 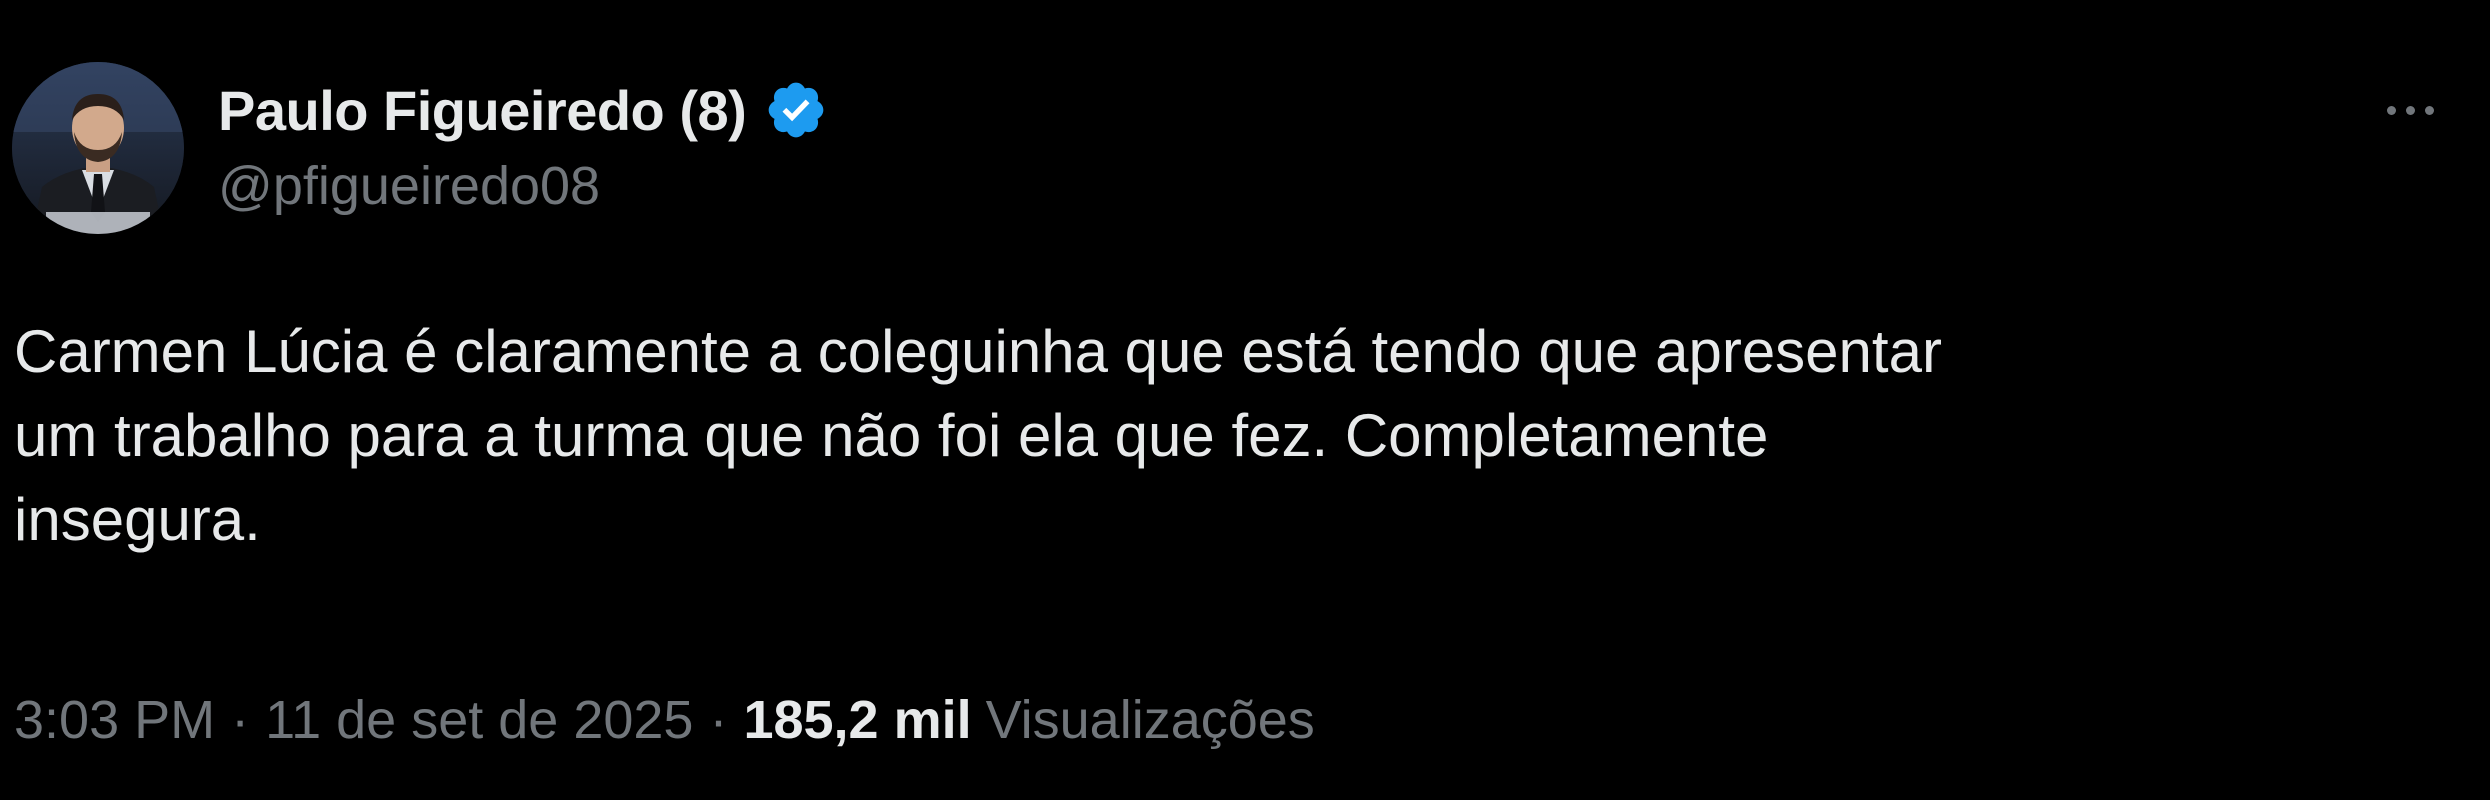 I want to click on more-options-button, so click(x=2410, y=110).